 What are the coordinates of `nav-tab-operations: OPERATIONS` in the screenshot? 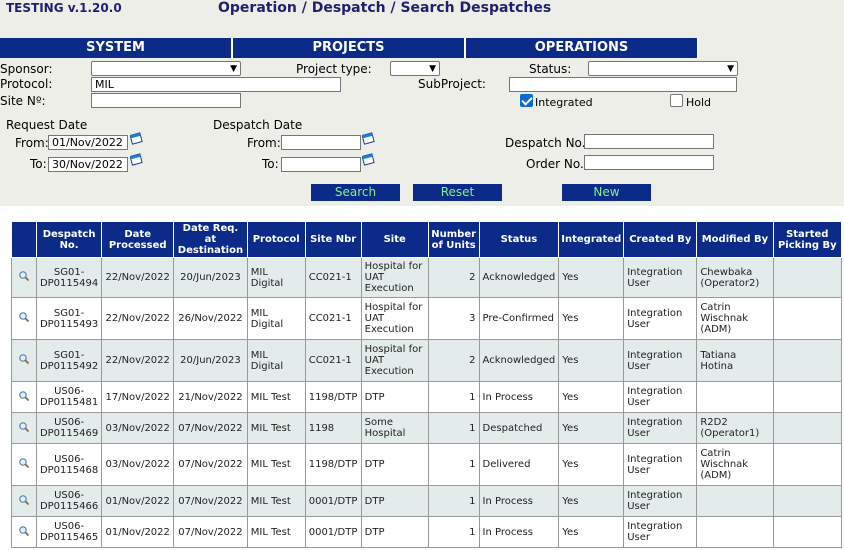 It's located at (582, 48).